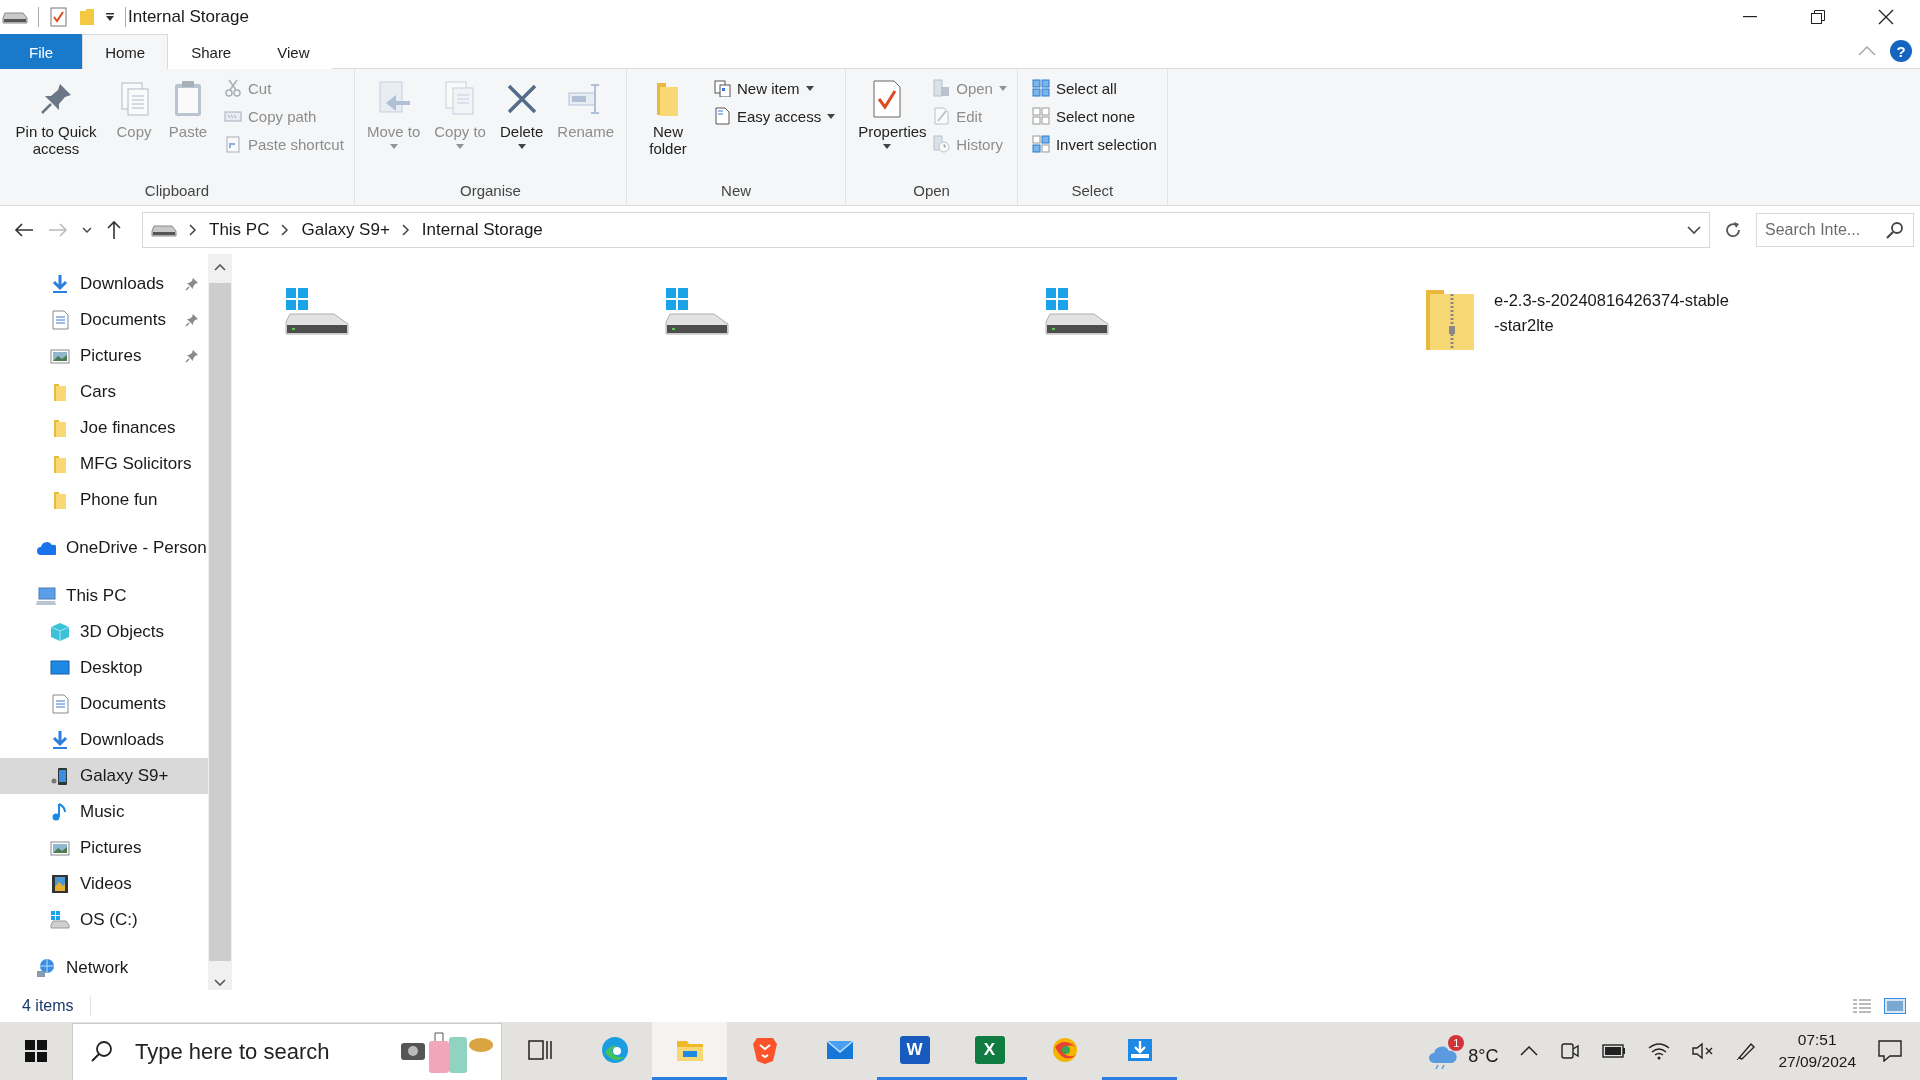 This screenshot has width=1920, height=1080. What do you see at coordinates (1895, 1006) in the screenshot?
I see `large-icons-view-icon` at bounding box center [1895, 1006].